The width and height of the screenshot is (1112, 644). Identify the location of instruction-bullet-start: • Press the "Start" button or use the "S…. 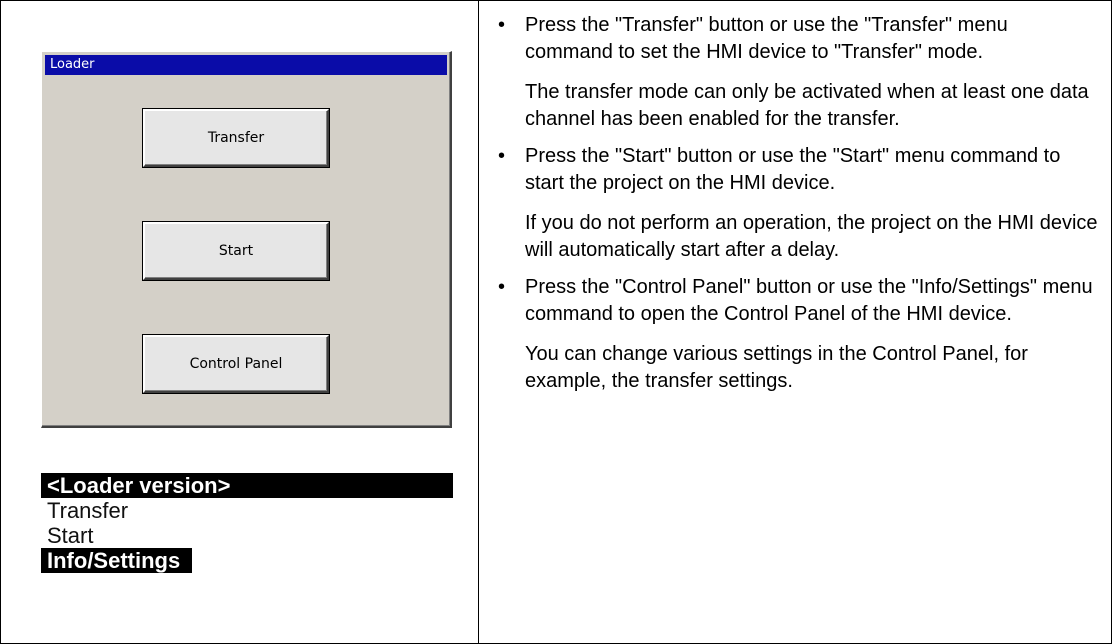
(798, 170).